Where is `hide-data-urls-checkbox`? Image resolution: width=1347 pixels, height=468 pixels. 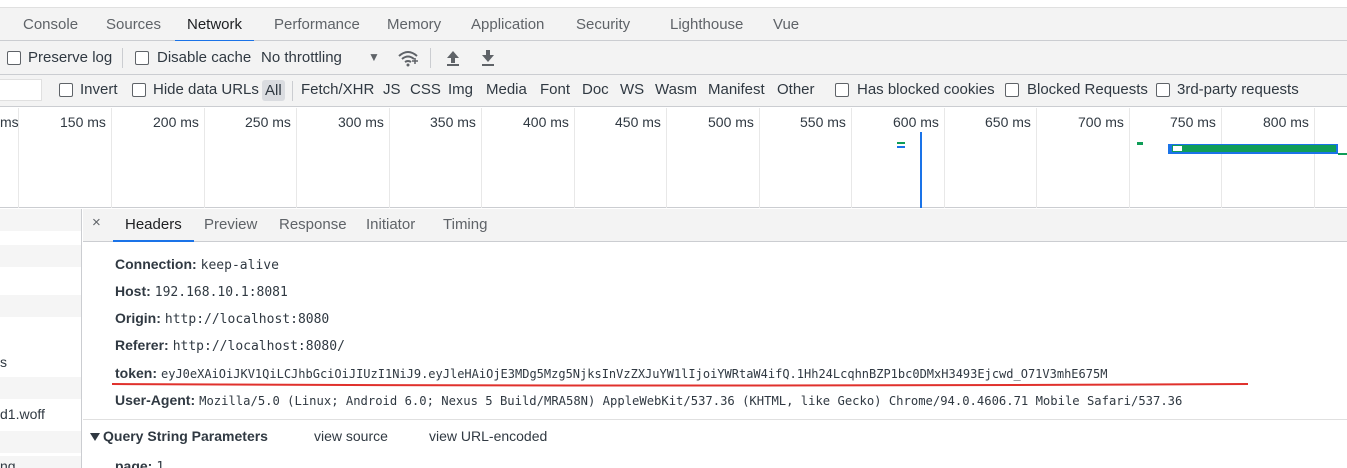
hide-data-urls-checkbox is located at coordinates (139, 90).